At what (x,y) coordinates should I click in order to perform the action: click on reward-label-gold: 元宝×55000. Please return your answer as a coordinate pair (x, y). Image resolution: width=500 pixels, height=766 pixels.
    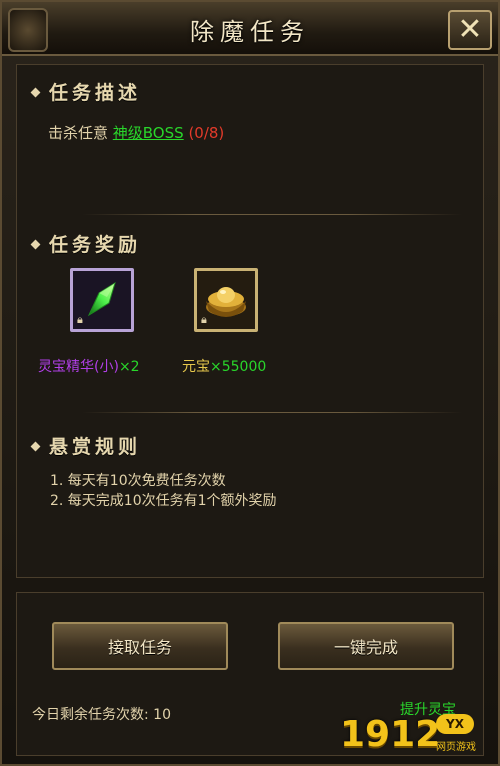
    Looking at the image, I should click on (224, 367).